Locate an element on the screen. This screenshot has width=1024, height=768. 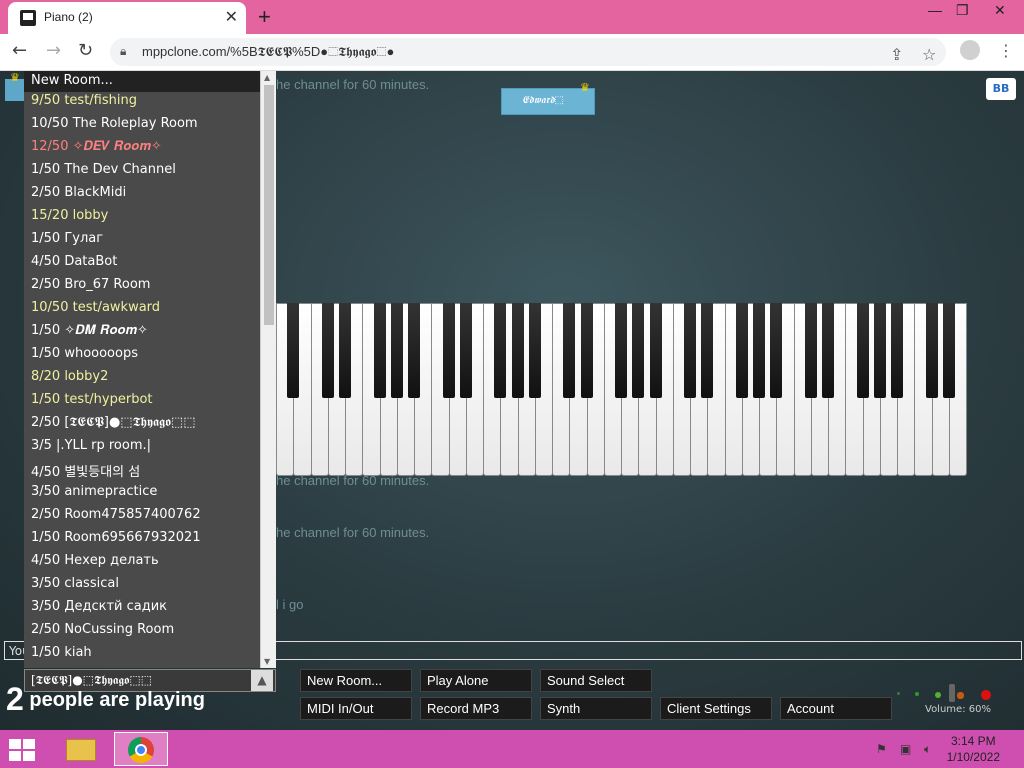
windows-start-icon is located at coordinates (22, 750).